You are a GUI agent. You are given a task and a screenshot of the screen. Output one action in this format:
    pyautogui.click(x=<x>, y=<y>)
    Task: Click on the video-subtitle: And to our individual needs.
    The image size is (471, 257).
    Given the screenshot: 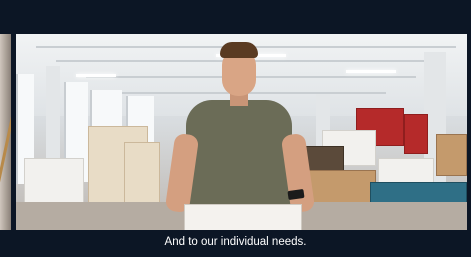 What is the action you would take?
    pyautogui.click(x=235, y=242)
    